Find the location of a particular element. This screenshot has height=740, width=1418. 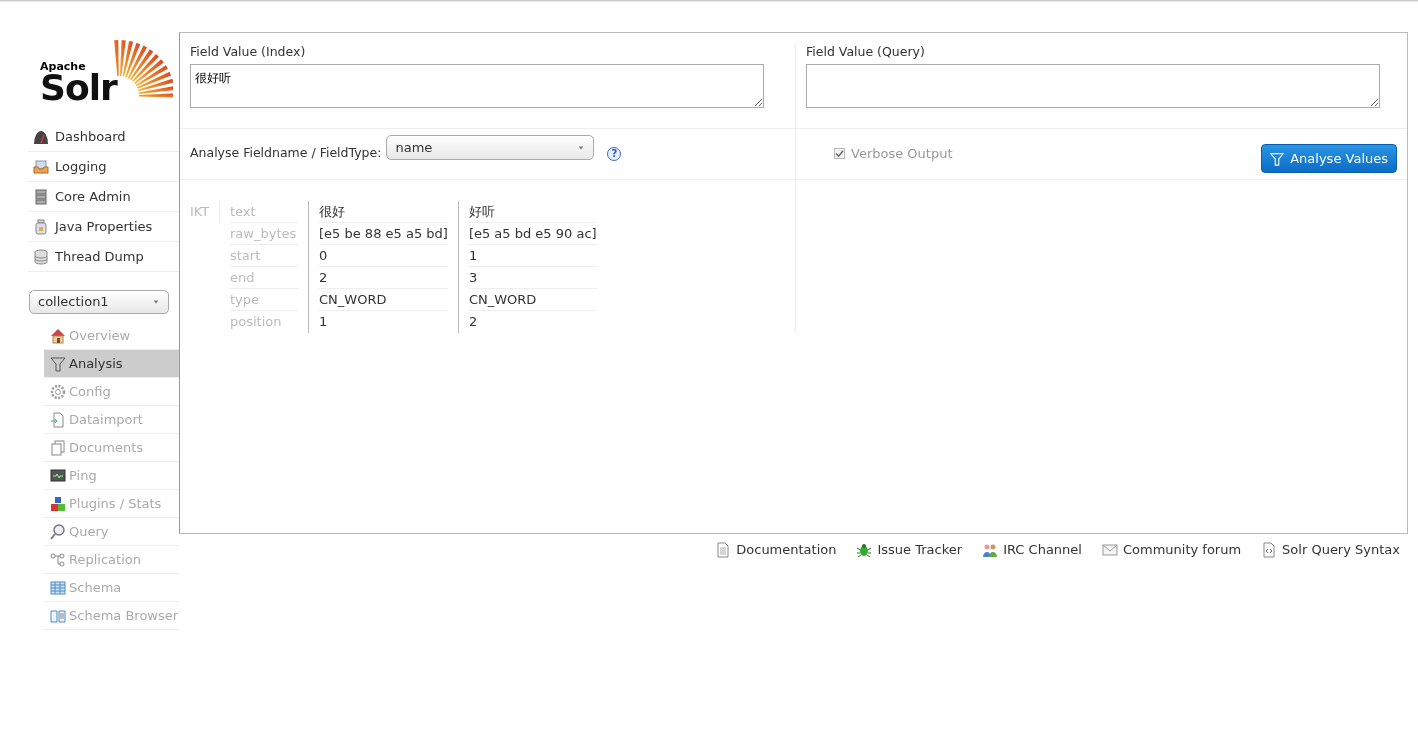

query-value-label: Field Value (Query) is located at coordinates (866, 52).